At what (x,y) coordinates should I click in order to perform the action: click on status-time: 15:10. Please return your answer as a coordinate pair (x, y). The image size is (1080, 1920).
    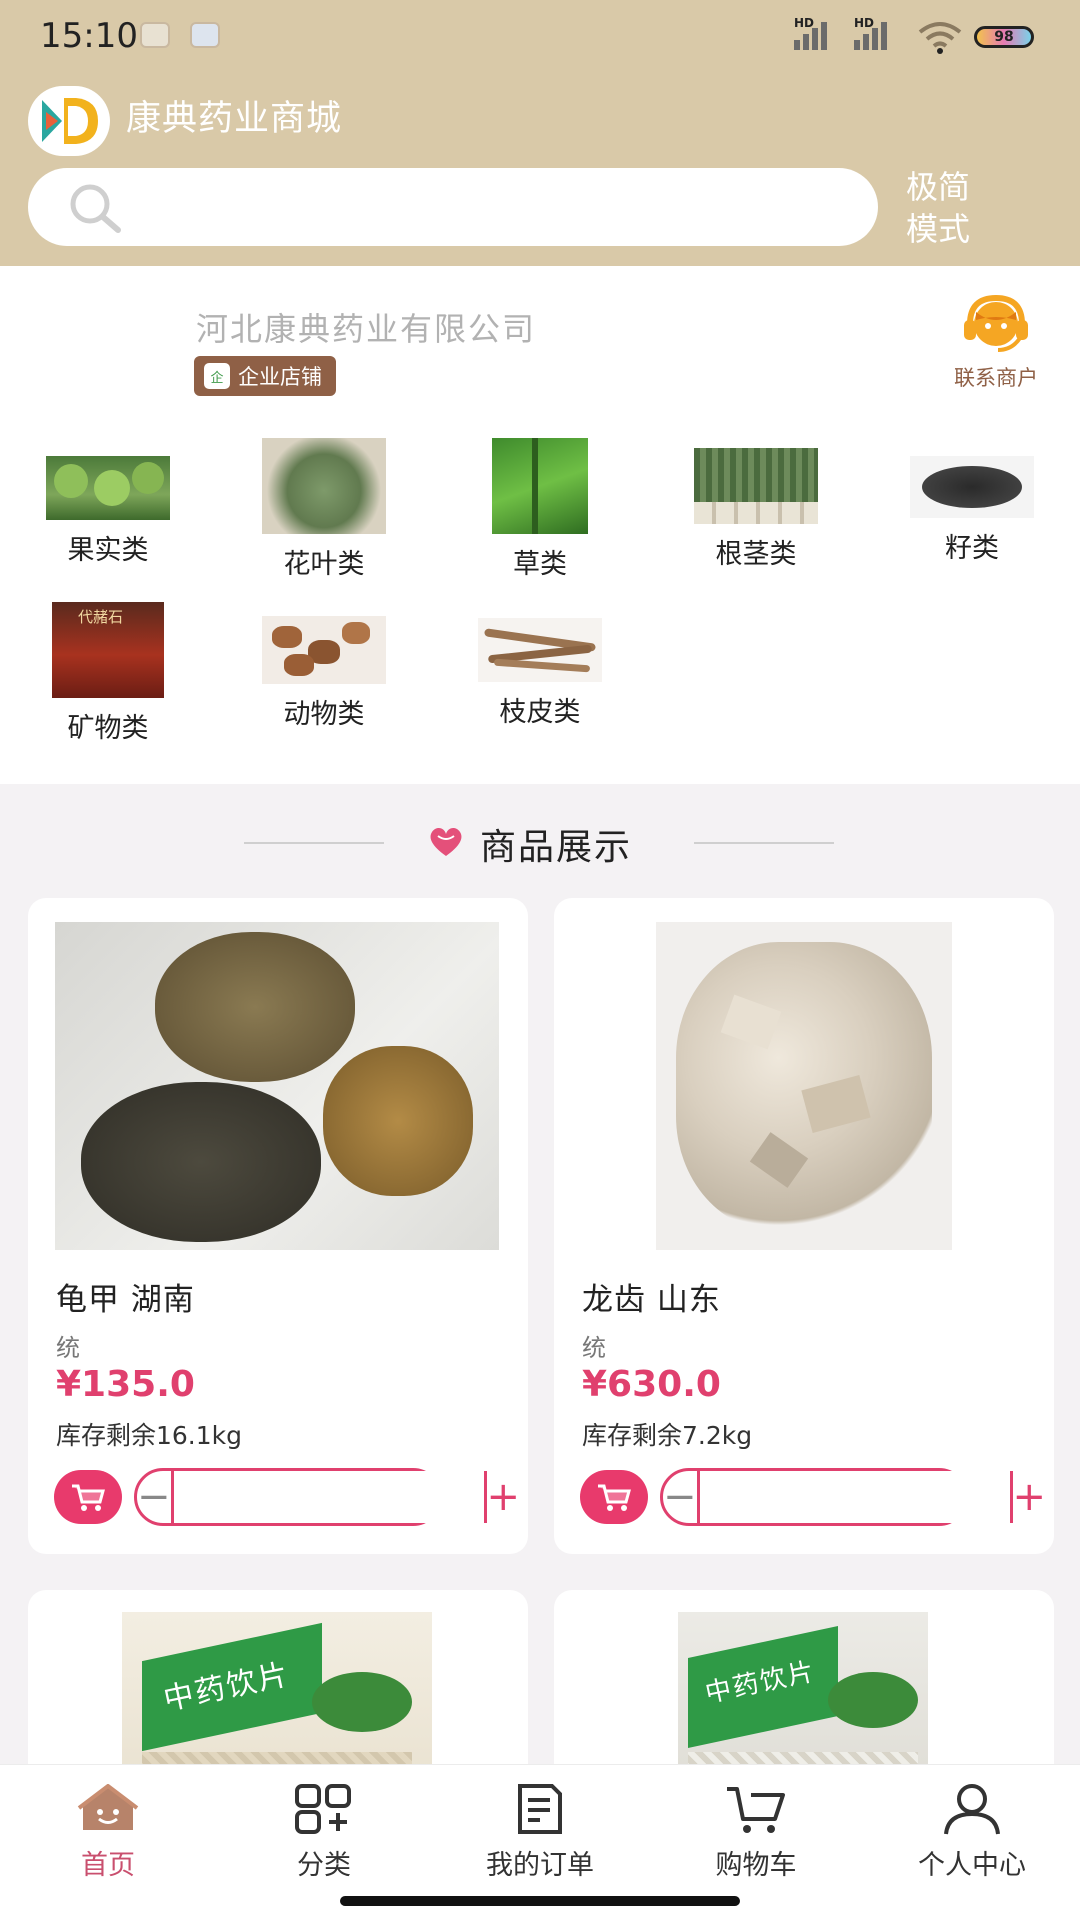
    Looking at the image, I should click on (89, 36).